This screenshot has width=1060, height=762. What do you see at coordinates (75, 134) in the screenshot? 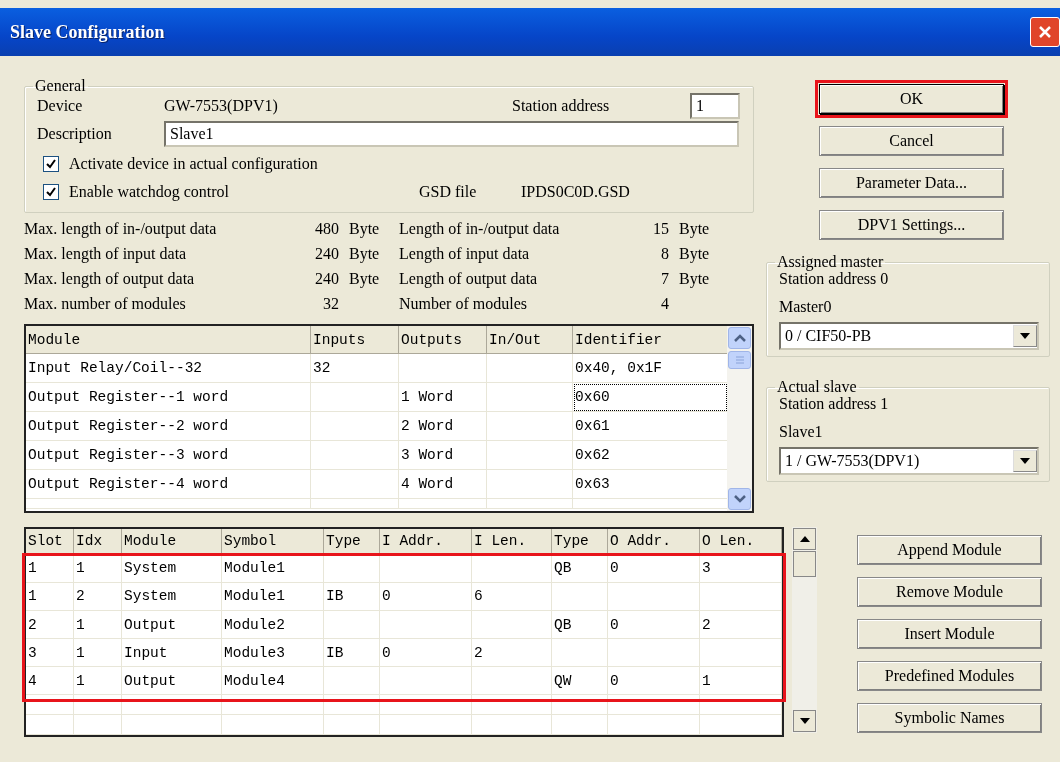
I see `description-label: Description` at bounding box center [75, 134].